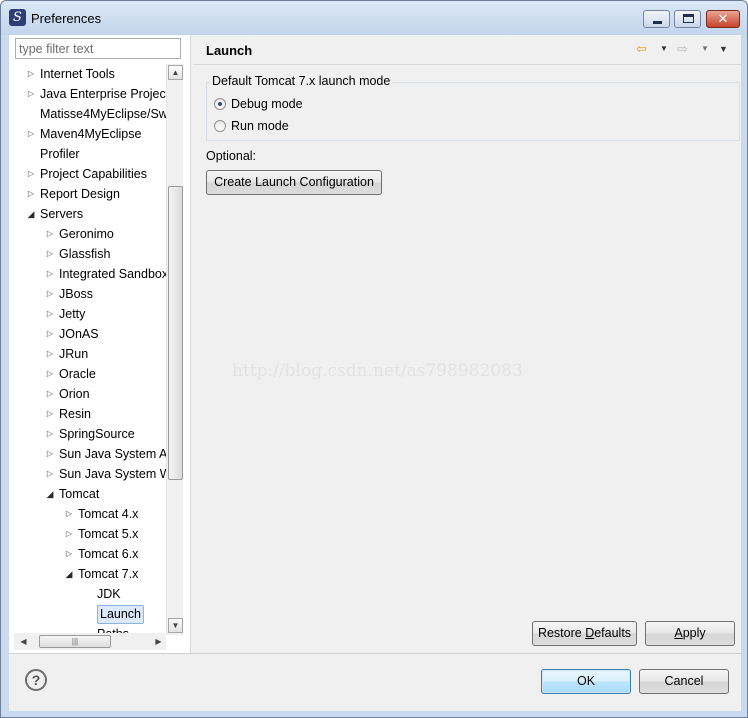 This screenshot has height=718, width=748. I want to click on tree-item: ▷ Resin, so click(88, 414).